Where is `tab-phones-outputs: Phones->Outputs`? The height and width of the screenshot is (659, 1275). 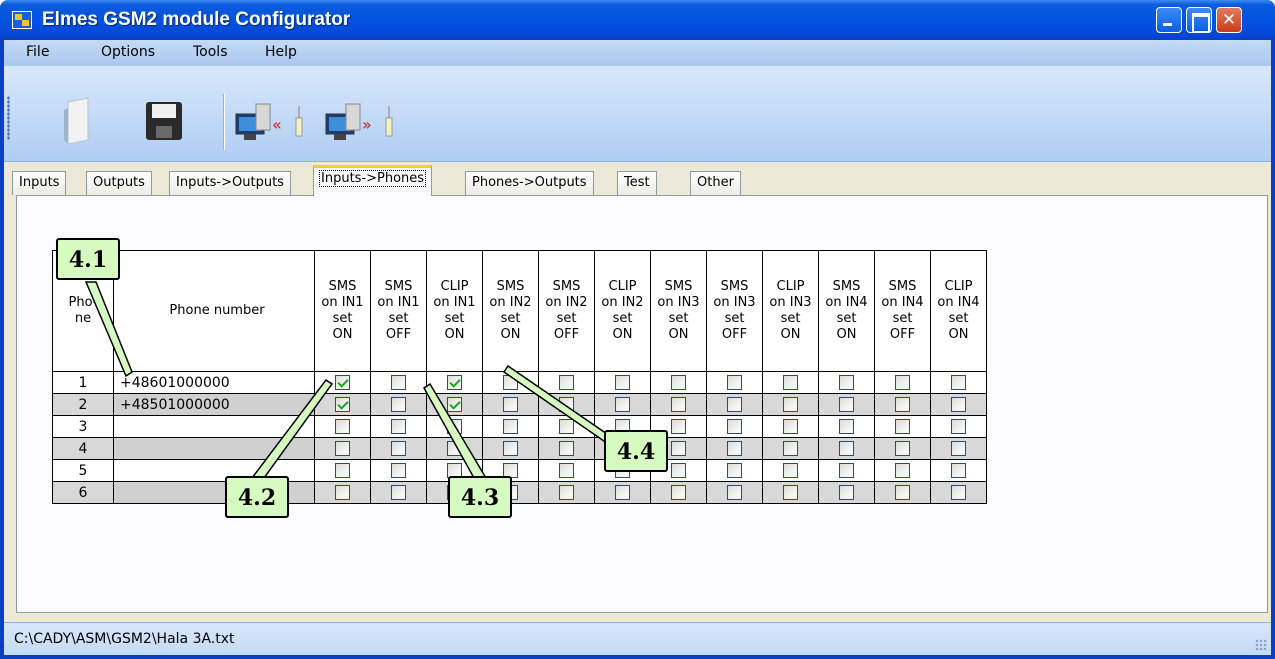
tab-phones-outputs: Phones->Outputs is located at coordinates (529, 183).